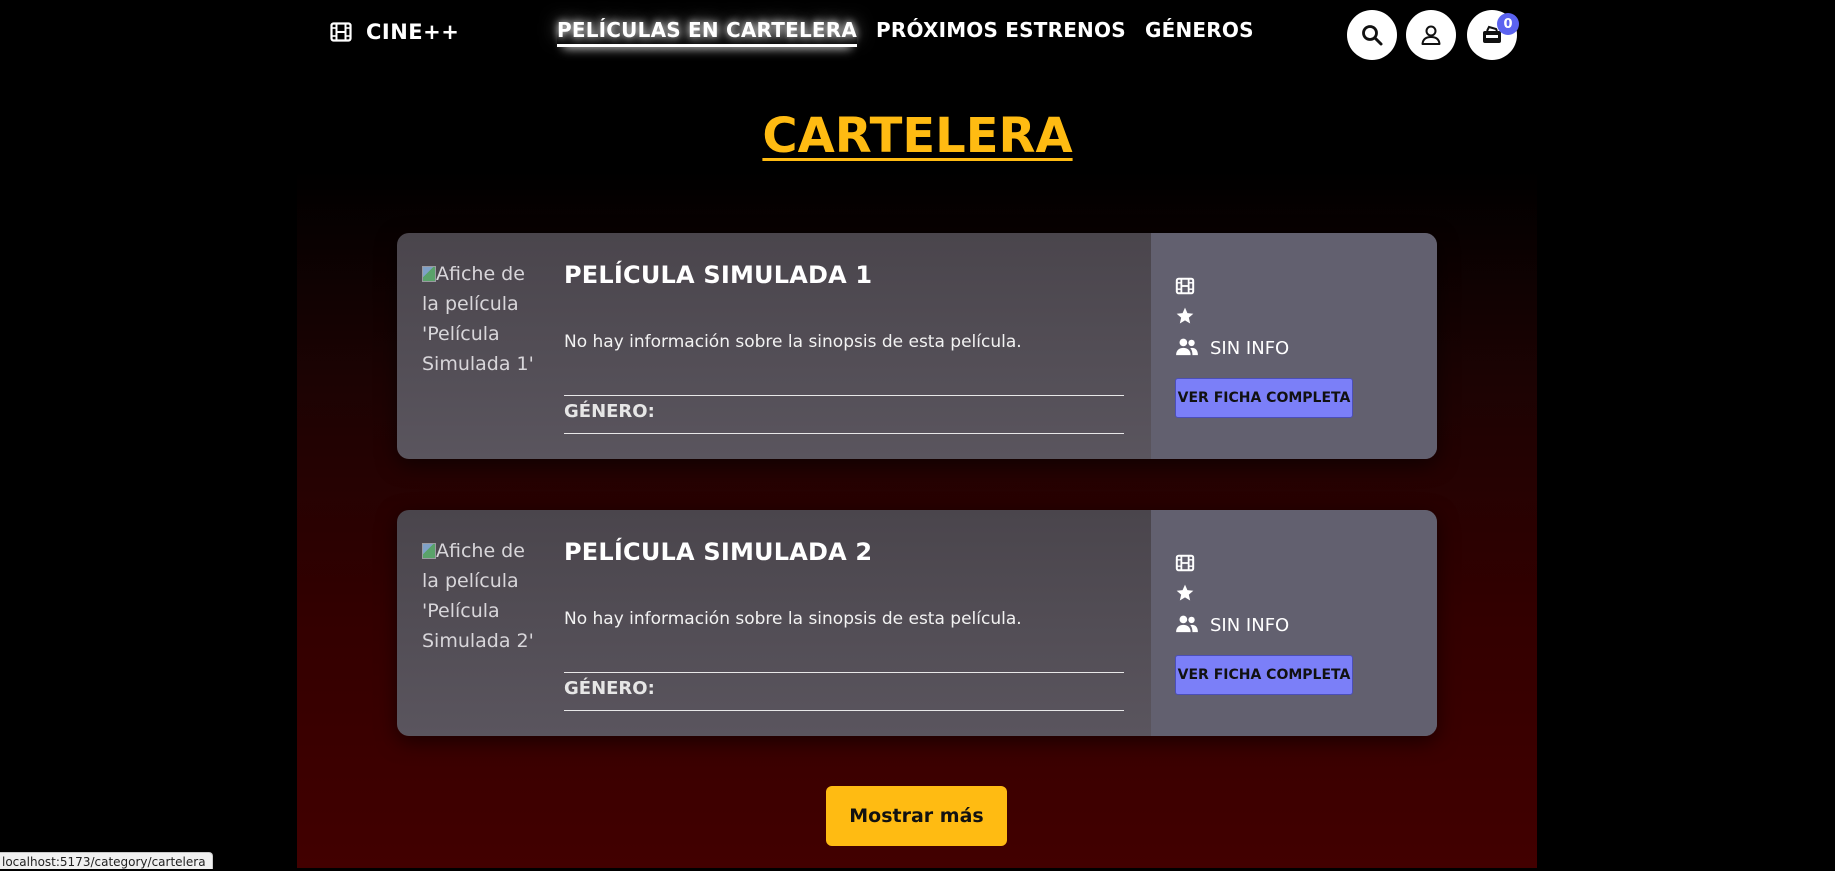 The height and width of the screenshot is (871, 1835). I want to click on user-button, so click(1431, 35).